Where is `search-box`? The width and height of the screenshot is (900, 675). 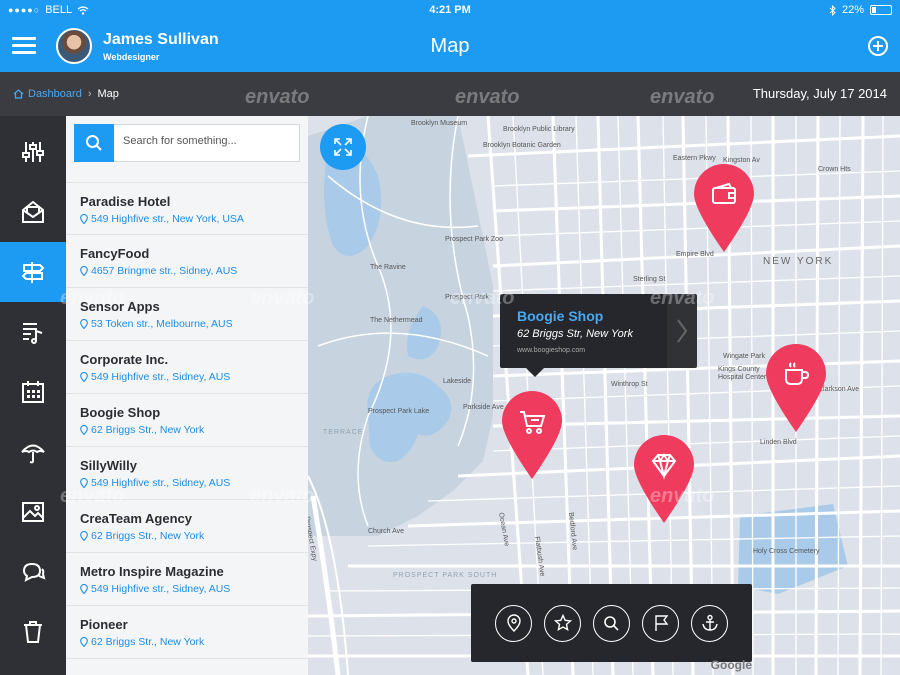 search-box is located at coordinates (187, 143).